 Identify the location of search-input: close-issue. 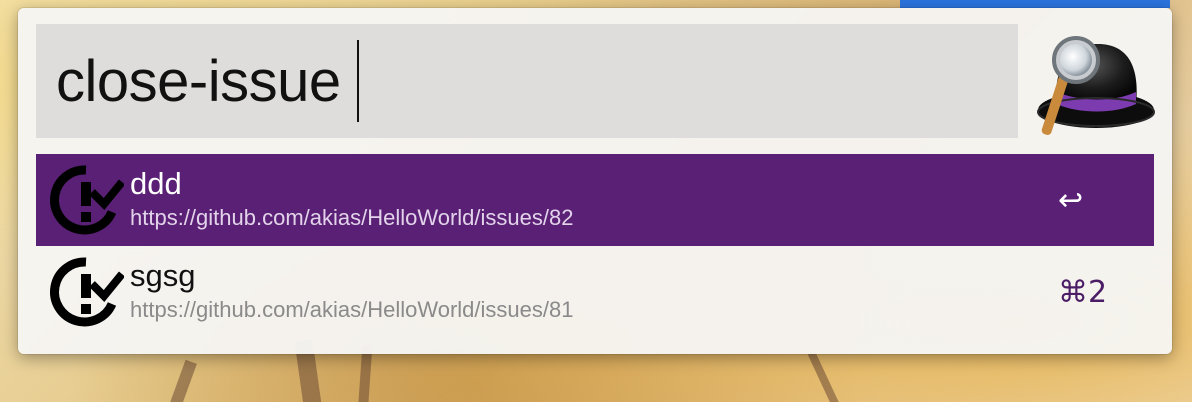
(198, 81).